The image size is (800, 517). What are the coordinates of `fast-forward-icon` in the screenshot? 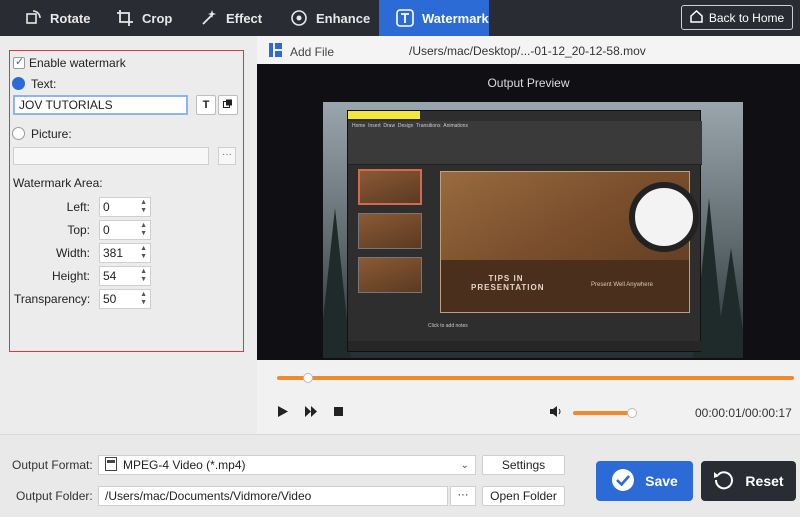 It's located at (311, 411).